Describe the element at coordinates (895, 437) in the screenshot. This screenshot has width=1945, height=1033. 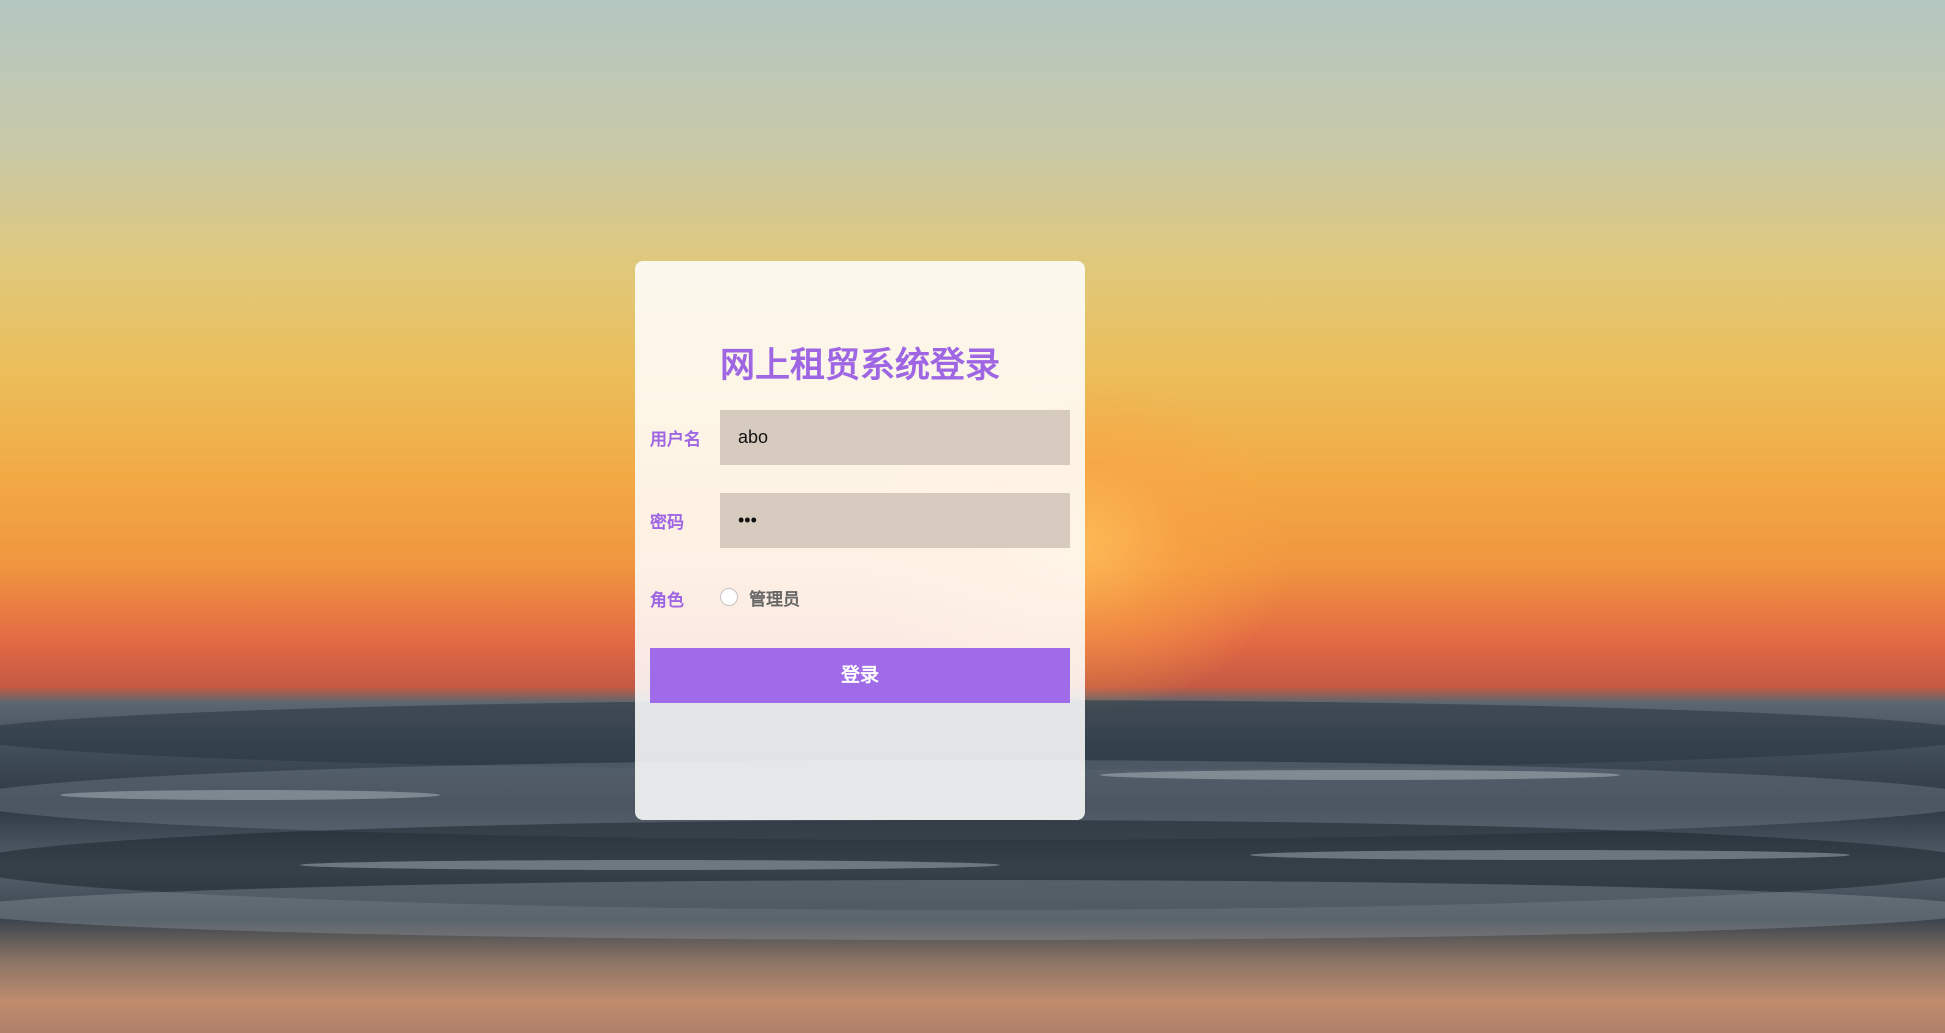
I see `username-input: abo` at that location.